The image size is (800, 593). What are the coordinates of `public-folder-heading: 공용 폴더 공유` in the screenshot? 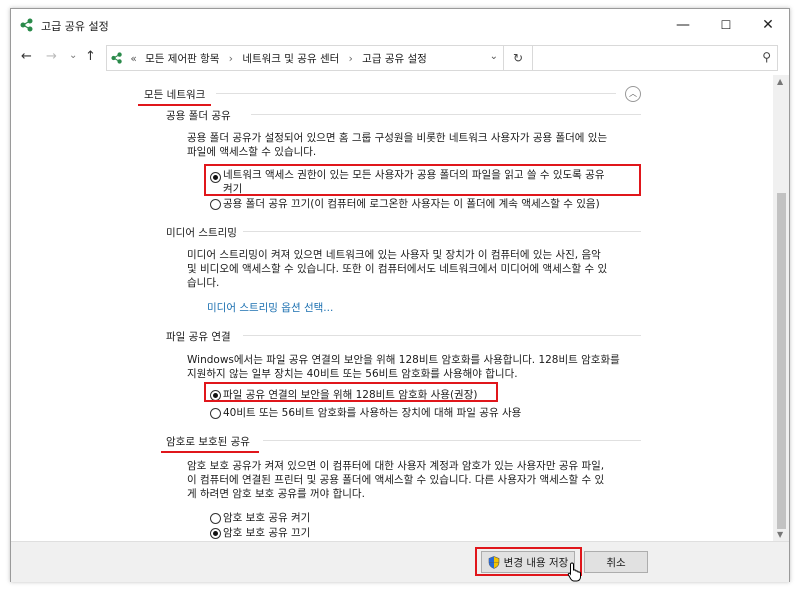 It's located at (198, 116).